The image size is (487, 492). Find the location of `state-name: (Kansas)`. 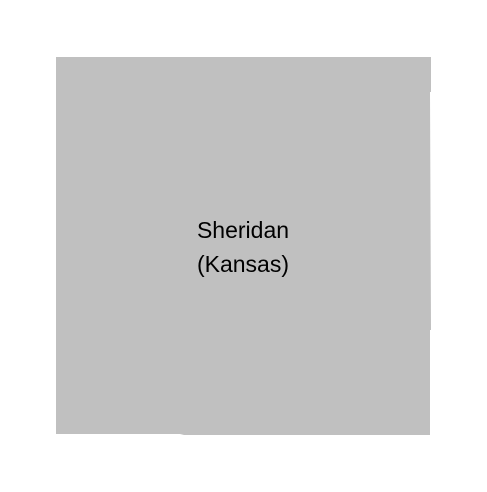

state-name: (Kansas) is located at coordinates (243, 264).